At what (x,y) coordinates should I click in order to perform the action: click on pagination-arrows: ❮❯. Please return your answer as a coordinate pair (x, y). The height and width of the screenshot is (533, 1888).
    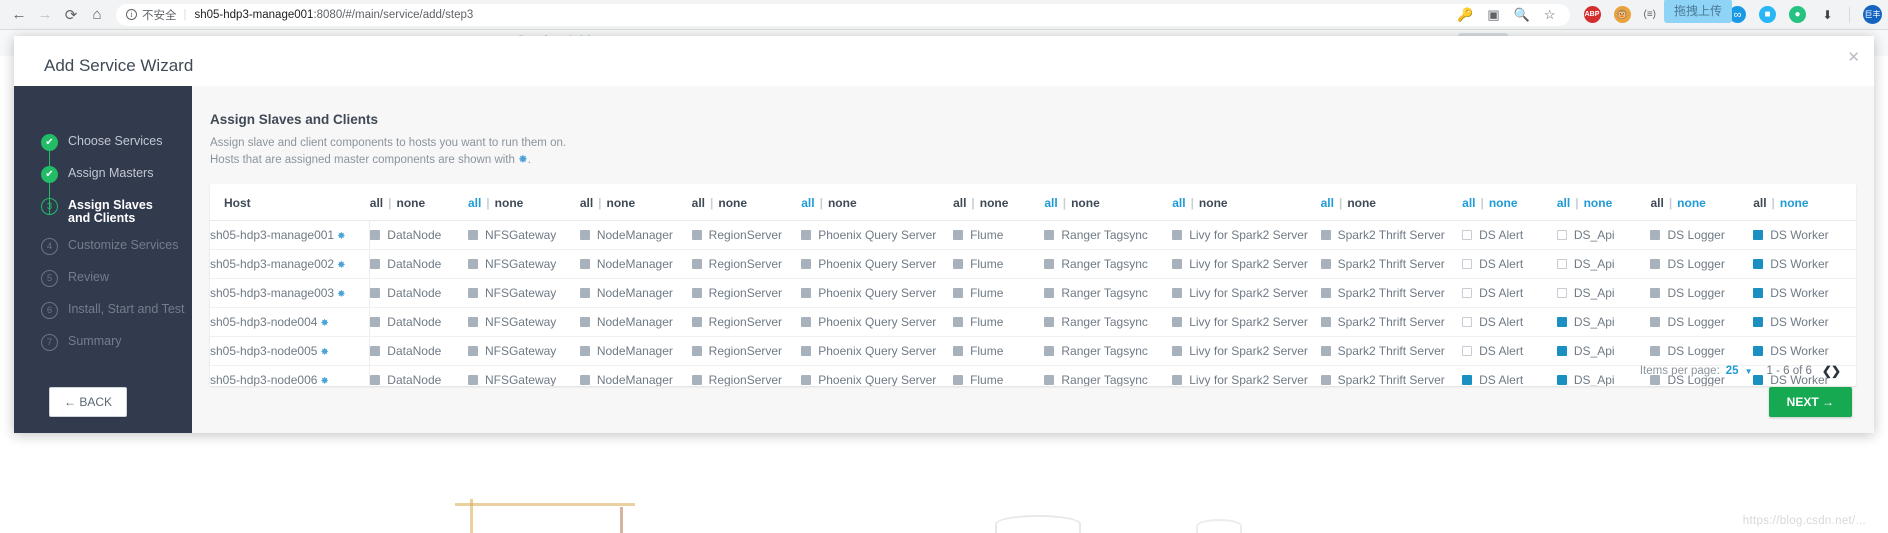
    Looking at the image, I should click on (1831, 371).